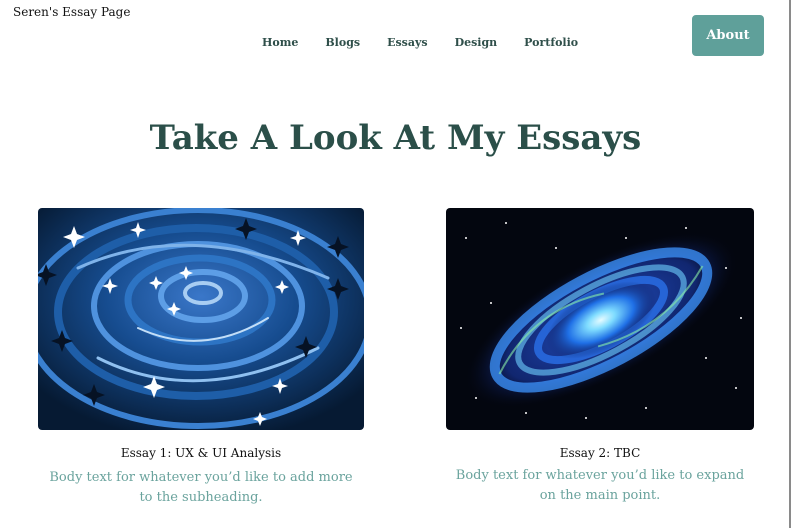 The width and height of the screenshot is (791, 528). I want to click on nav-blogs: Blogs, so click(342, 42).